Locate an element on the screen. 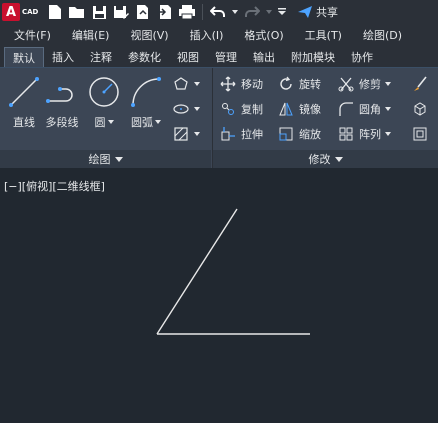 The width and height of the screenshot is (438, 423). modify-panel: 移动 复制 拉伸 旋转 镜像 缩放 修剪 圆角 阵列 修改 is located at coordinates (325, 118).